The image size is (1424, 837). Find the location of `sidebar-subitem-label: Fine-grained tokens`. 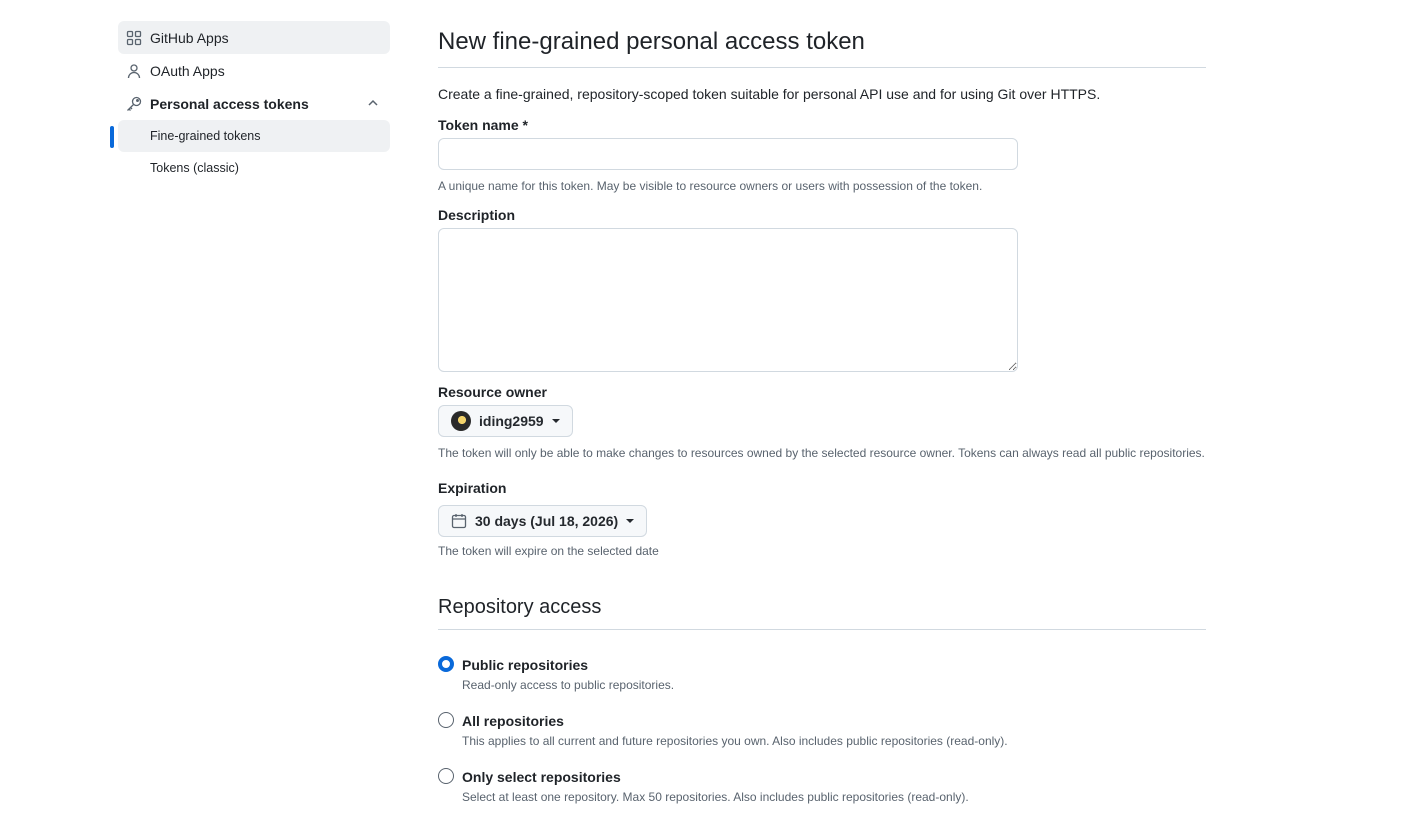

sidebar-subitem-label: Fine-grained tokens is located at coordinates (205, 136).